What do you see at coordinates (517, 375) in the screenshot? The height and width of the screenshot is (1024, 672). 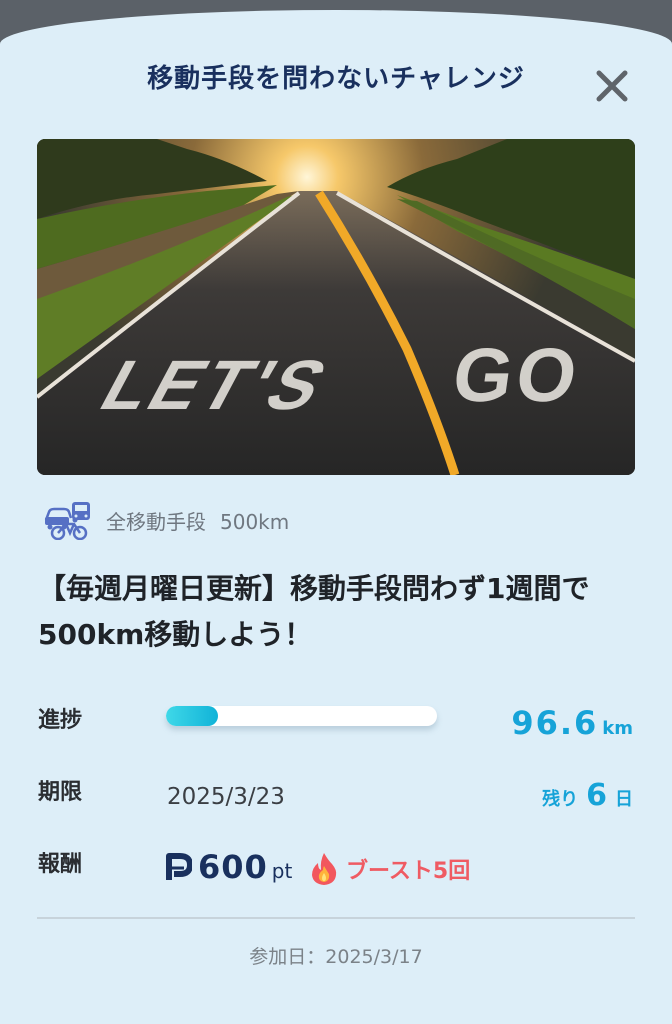 I see `svg-text: GO` at bounding box center [517, 375].